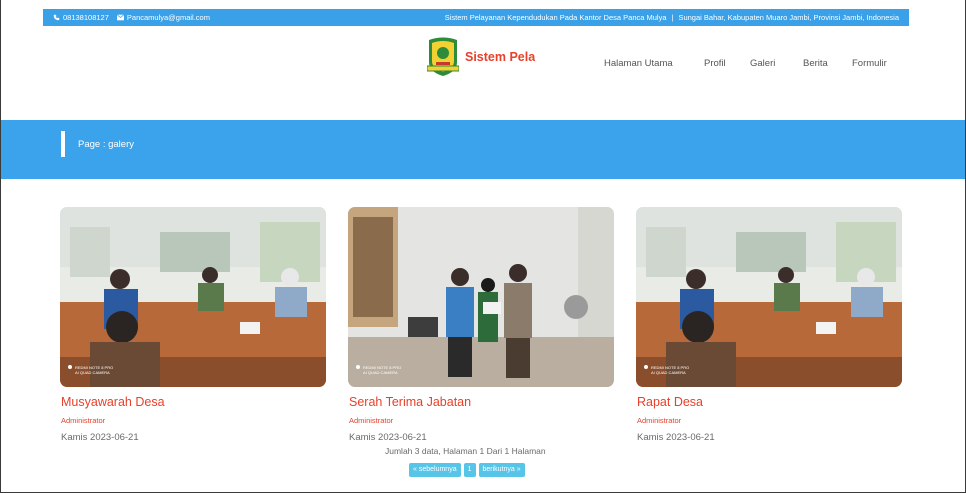  Describe the element at coordinates (465, 451) in the screenshot. I see `pagination-summary: Jumlah 3 data, Halaman 1 Dari 1 Halaman` at that location.